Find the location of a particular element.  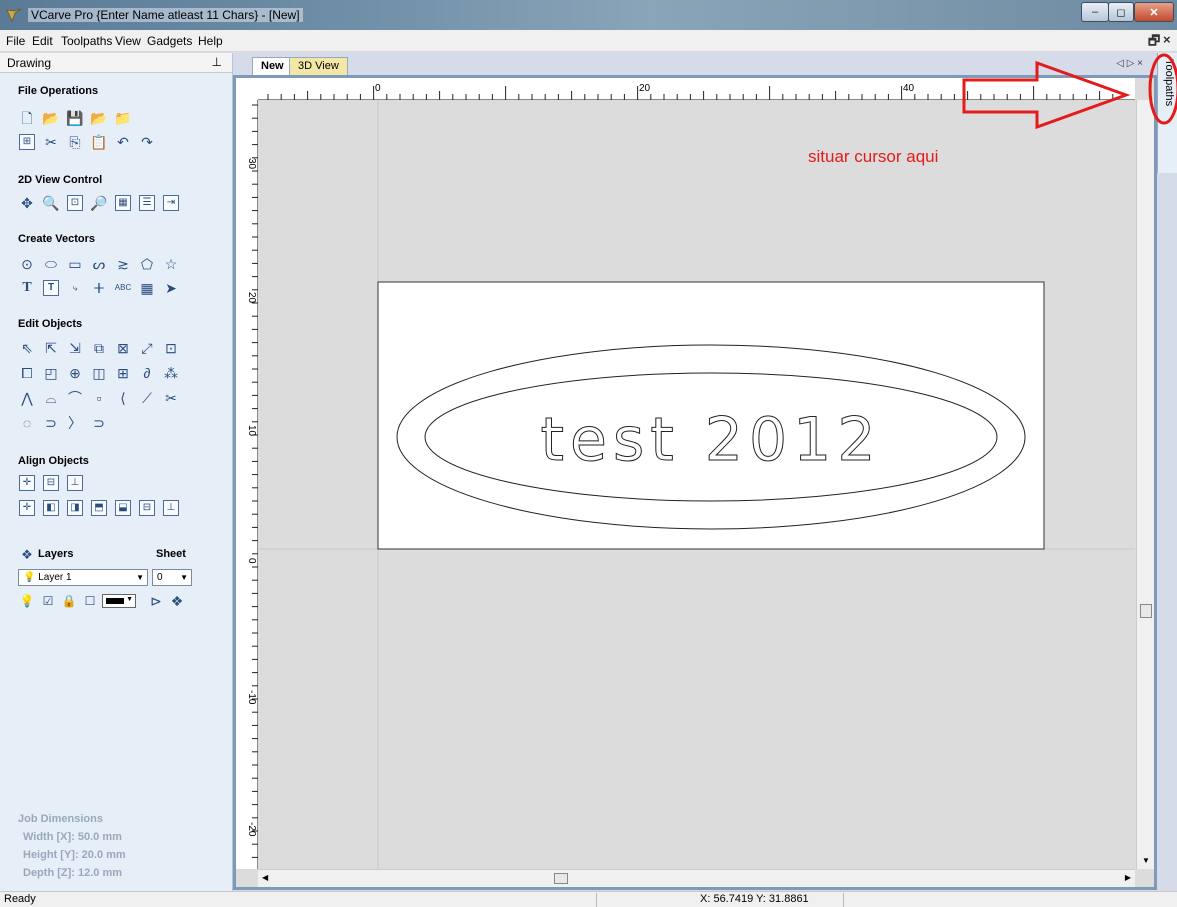

scissors-icon: ✂ is located at coordinates (171, 398).